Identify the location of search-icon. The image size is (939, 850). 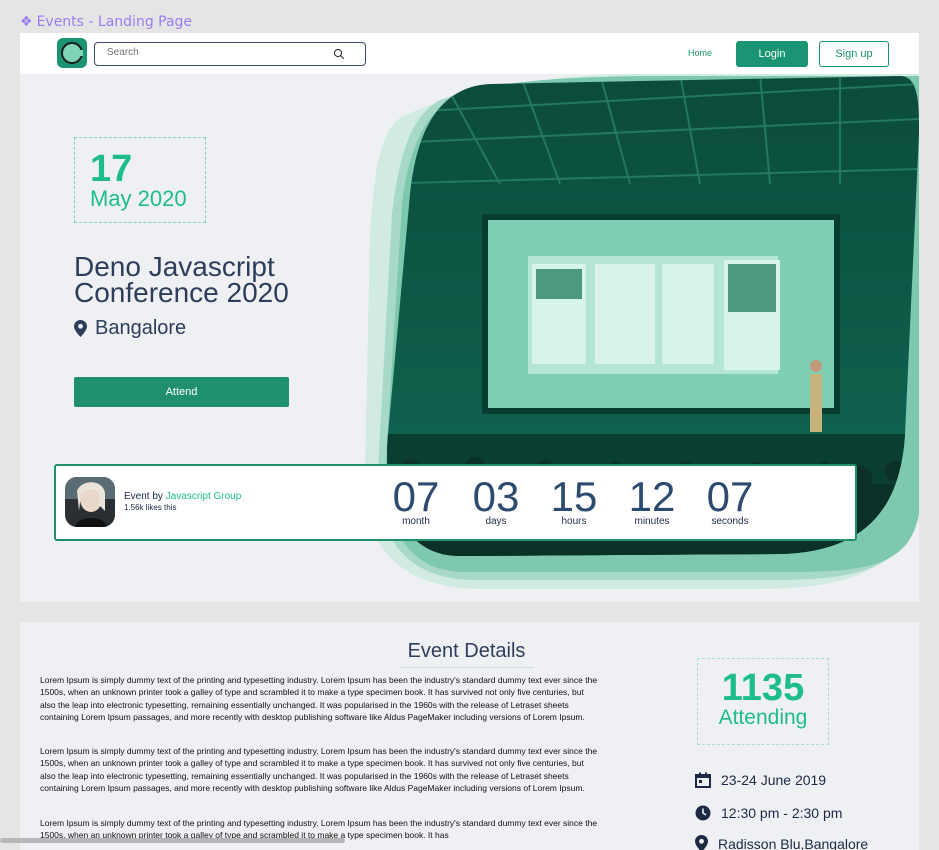
(339, 54).